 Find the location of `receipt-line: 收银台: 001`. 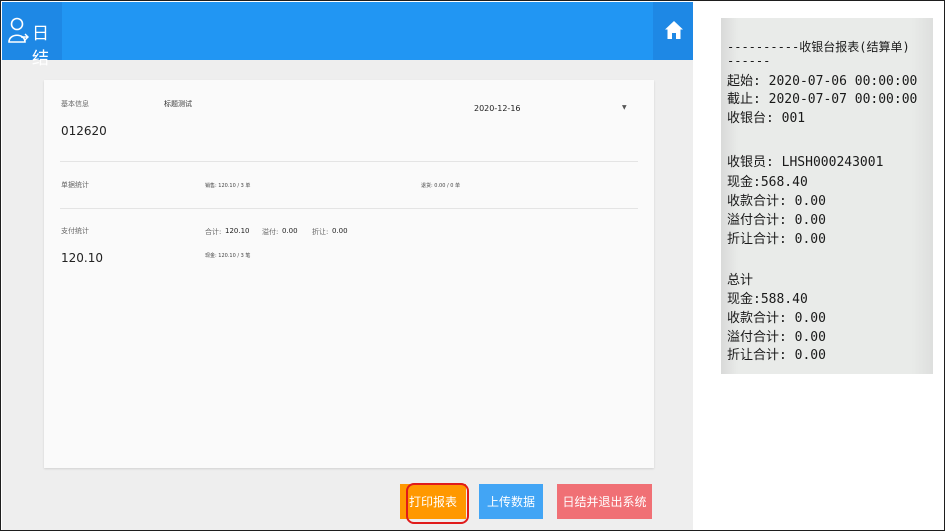

receipt-line: 收银台: 001 is located at coordinates (766, 118).